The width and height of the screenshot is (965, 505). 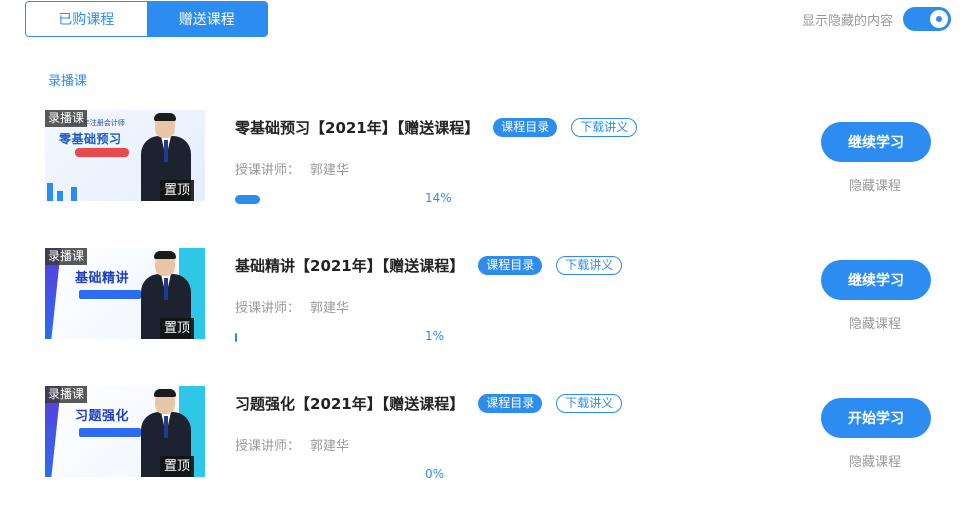 What do you see at coordinates (939, 19) in the screenshot?
I see `toggle-knob` at bounding box center [939, 19].